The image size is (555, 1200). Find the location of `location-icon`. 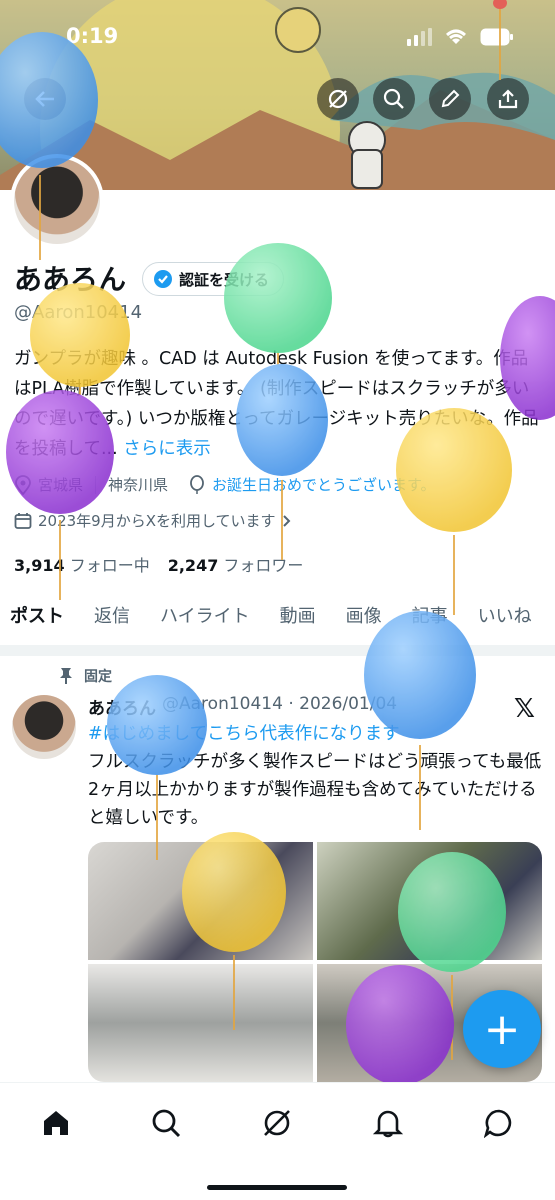

location-icon is located at coordinates (23, 484).